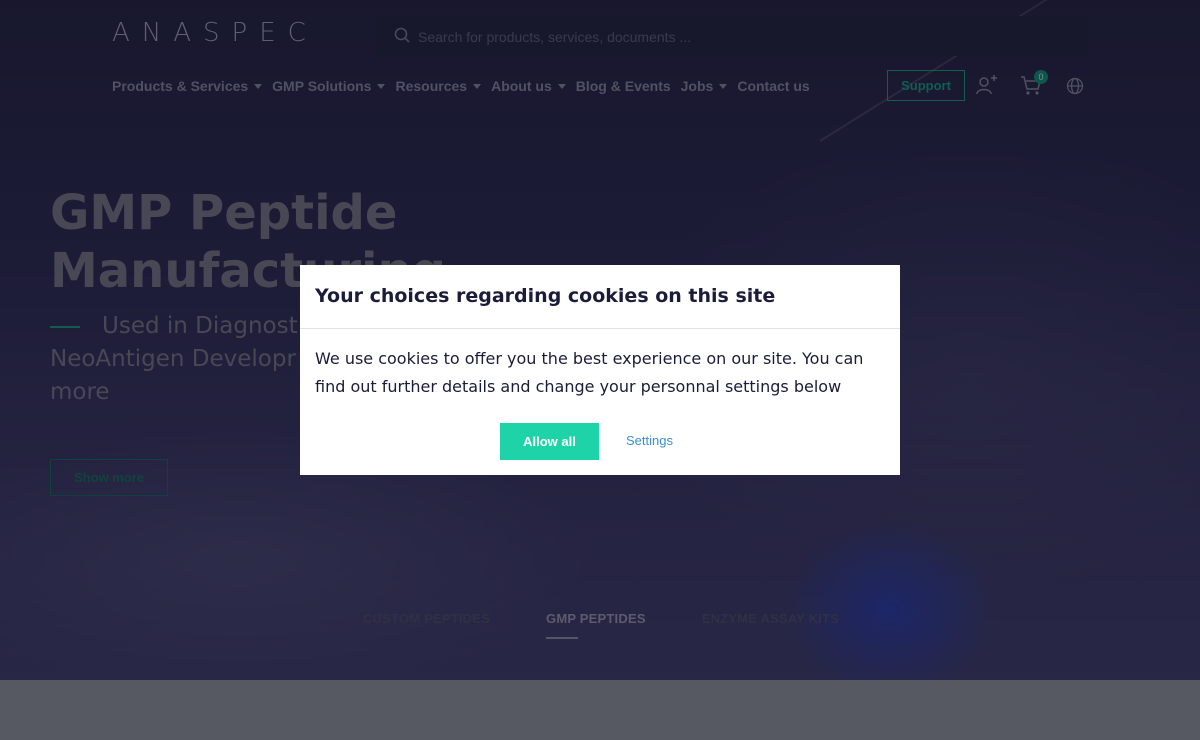 Image resolution: width=1200 pixels, height=740 pixels. I want to click on allow-all-button: Allow all, so click(549, 441).